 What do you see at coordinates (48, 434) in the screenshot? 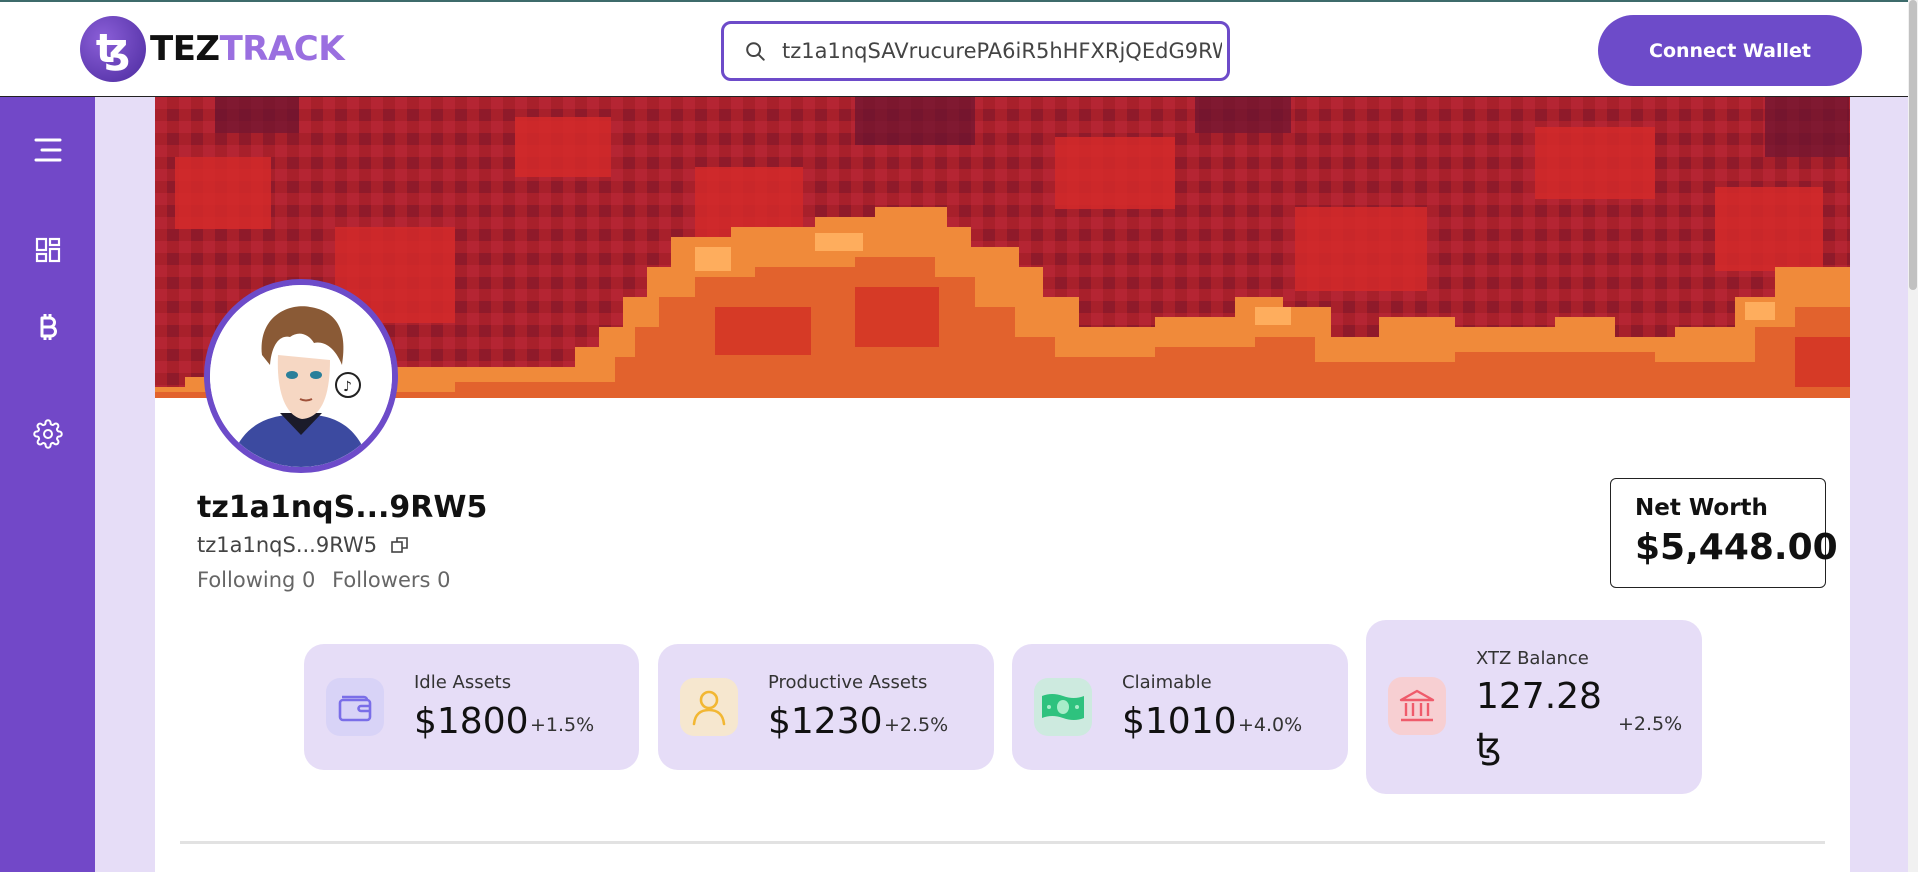
I see `settings-gear-icon` at bounding box center [48, 434].